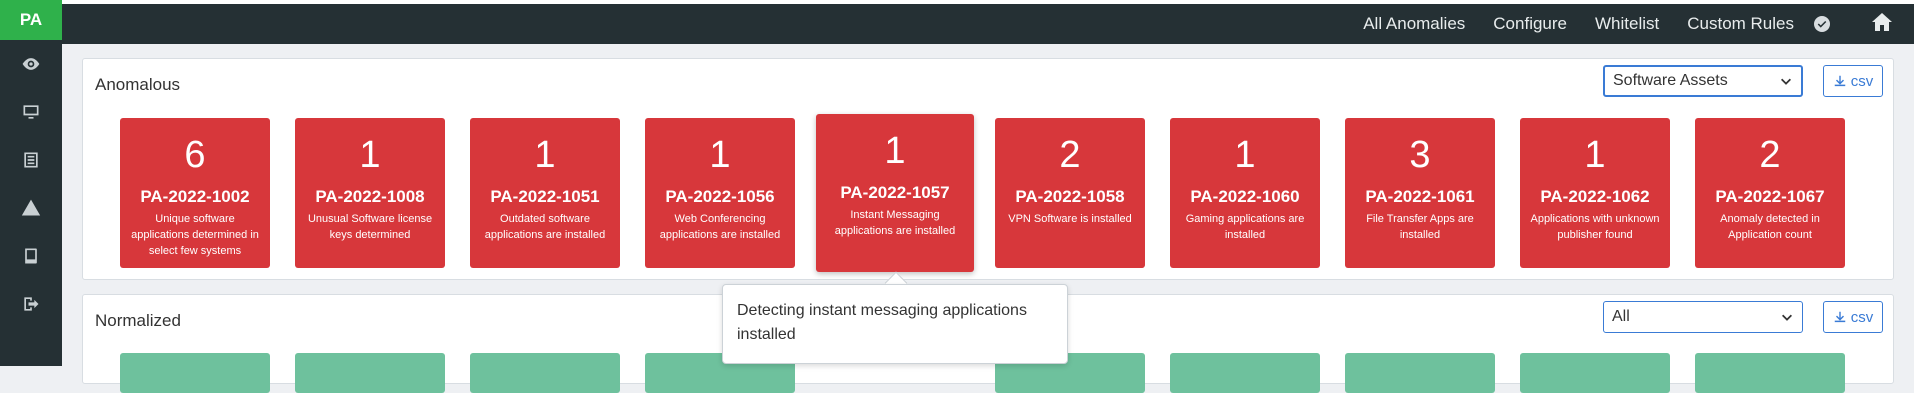 This screenshot has width=1914, height=393. What do you see at coordinates (720, 196) in the screenshot?
I see `card-id: PA-2022-1056` at bounding box center [720, 196].